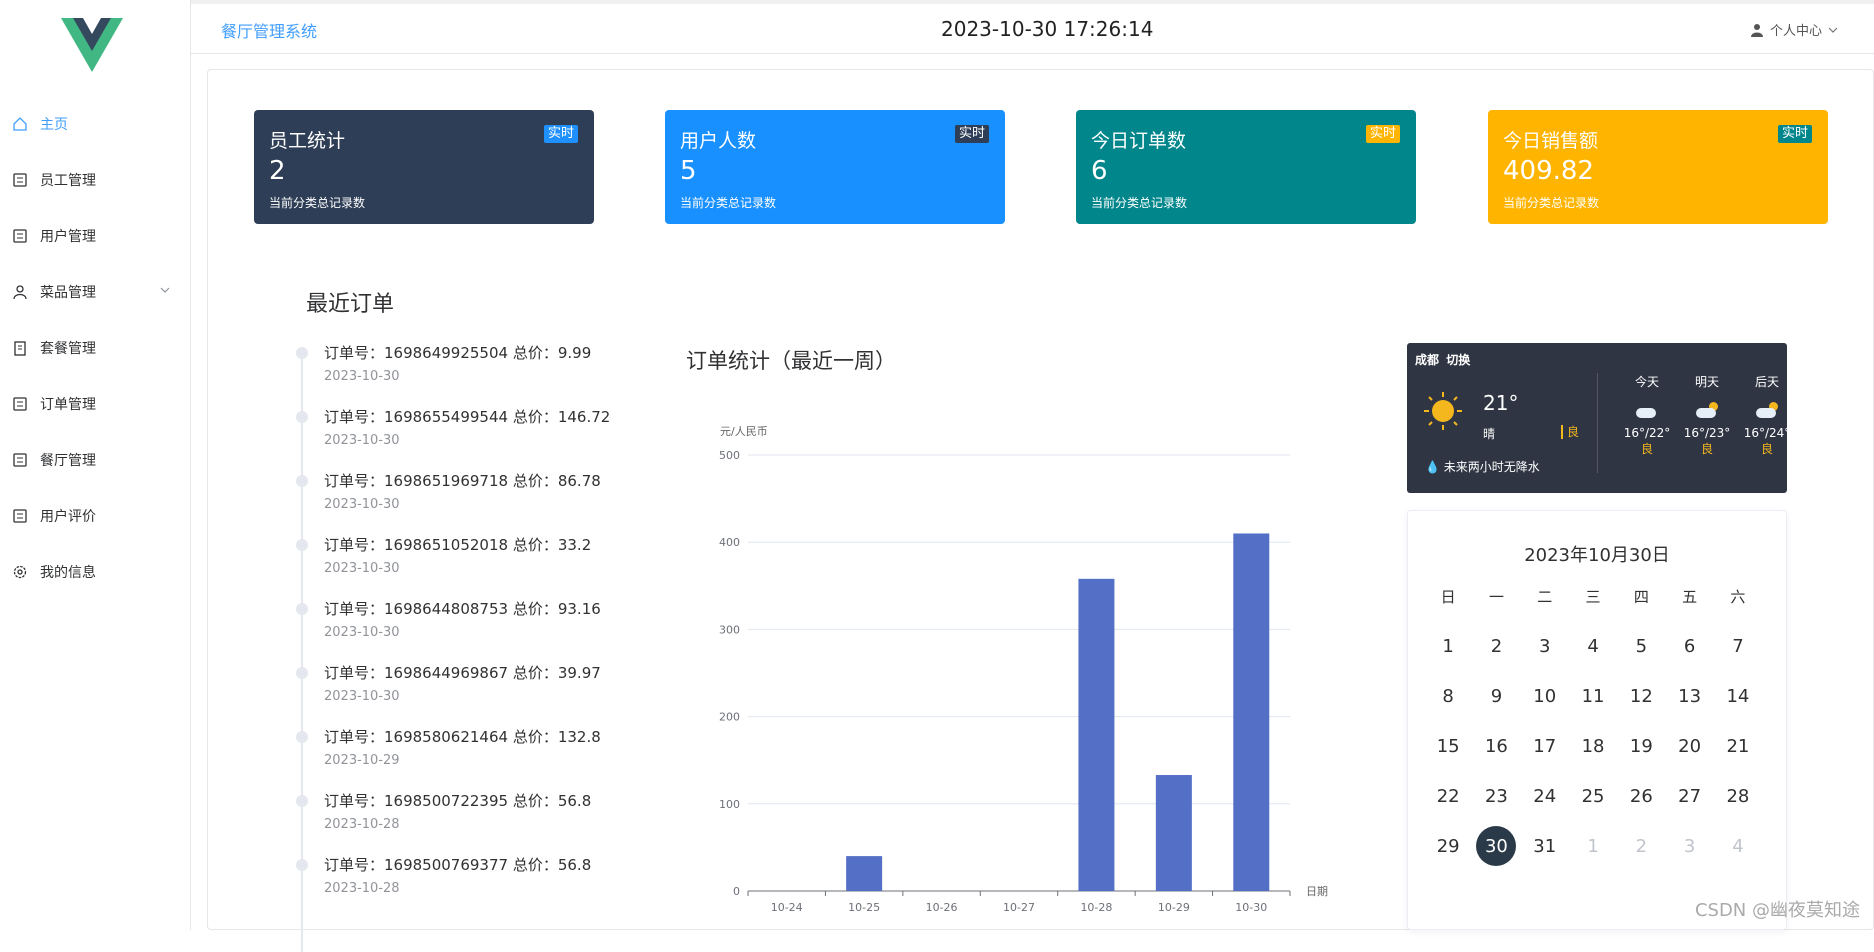 This screenshot has width=1874, height=952. What do you see at coordinates (1545, 696) in the screenshot?
I see `calendar-day: 10` at bounding box center [1545, 696].